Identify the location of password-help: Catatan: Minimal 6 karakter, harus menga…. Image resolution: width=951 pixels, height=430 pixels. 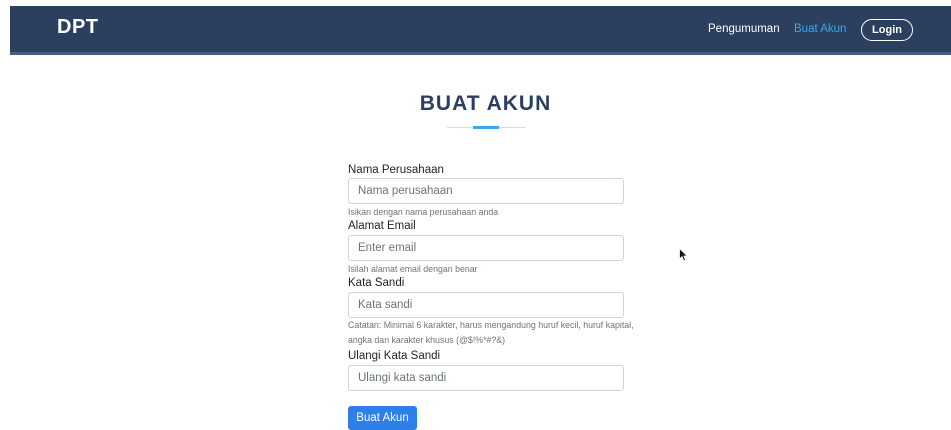
(491, 332).